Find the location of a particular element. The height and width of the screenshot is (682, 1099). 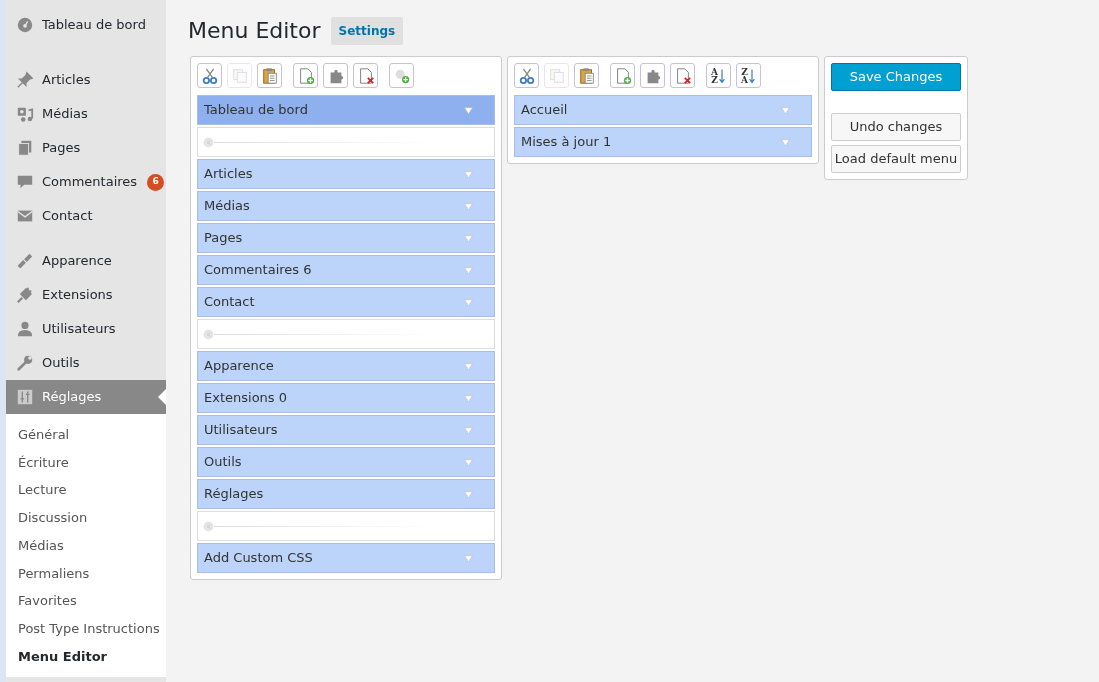

menu-item: Apparence is located at coordinates (346, 366).